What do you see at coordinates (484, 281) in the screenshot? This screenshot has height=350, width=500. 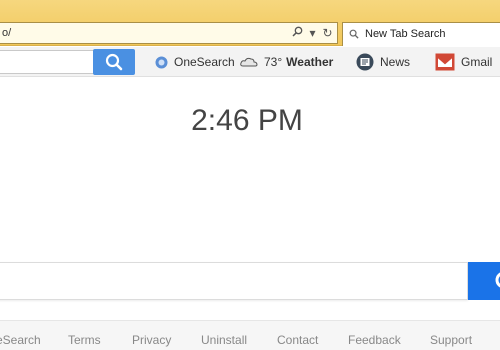 I see `main-search-button` at bounding box center [484, 281].